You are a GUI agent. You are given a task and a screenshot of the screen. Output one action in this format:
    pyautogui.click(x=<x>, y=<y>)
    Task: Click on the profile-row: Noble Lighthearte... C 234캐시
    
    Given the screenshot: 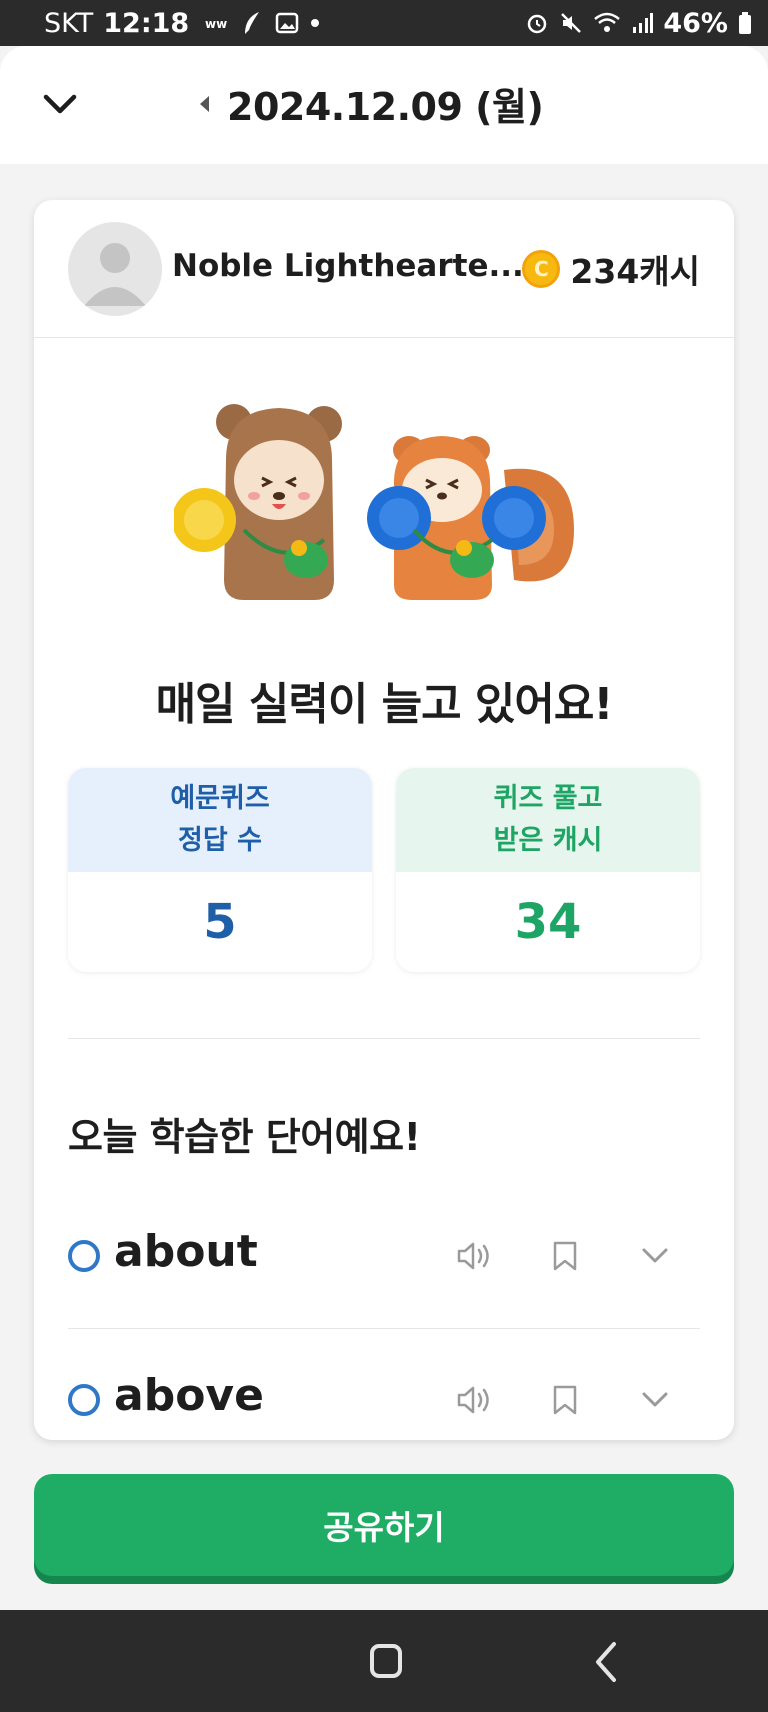 What is the action you would take?
    pyautogui.click(x=384, y=269)
    